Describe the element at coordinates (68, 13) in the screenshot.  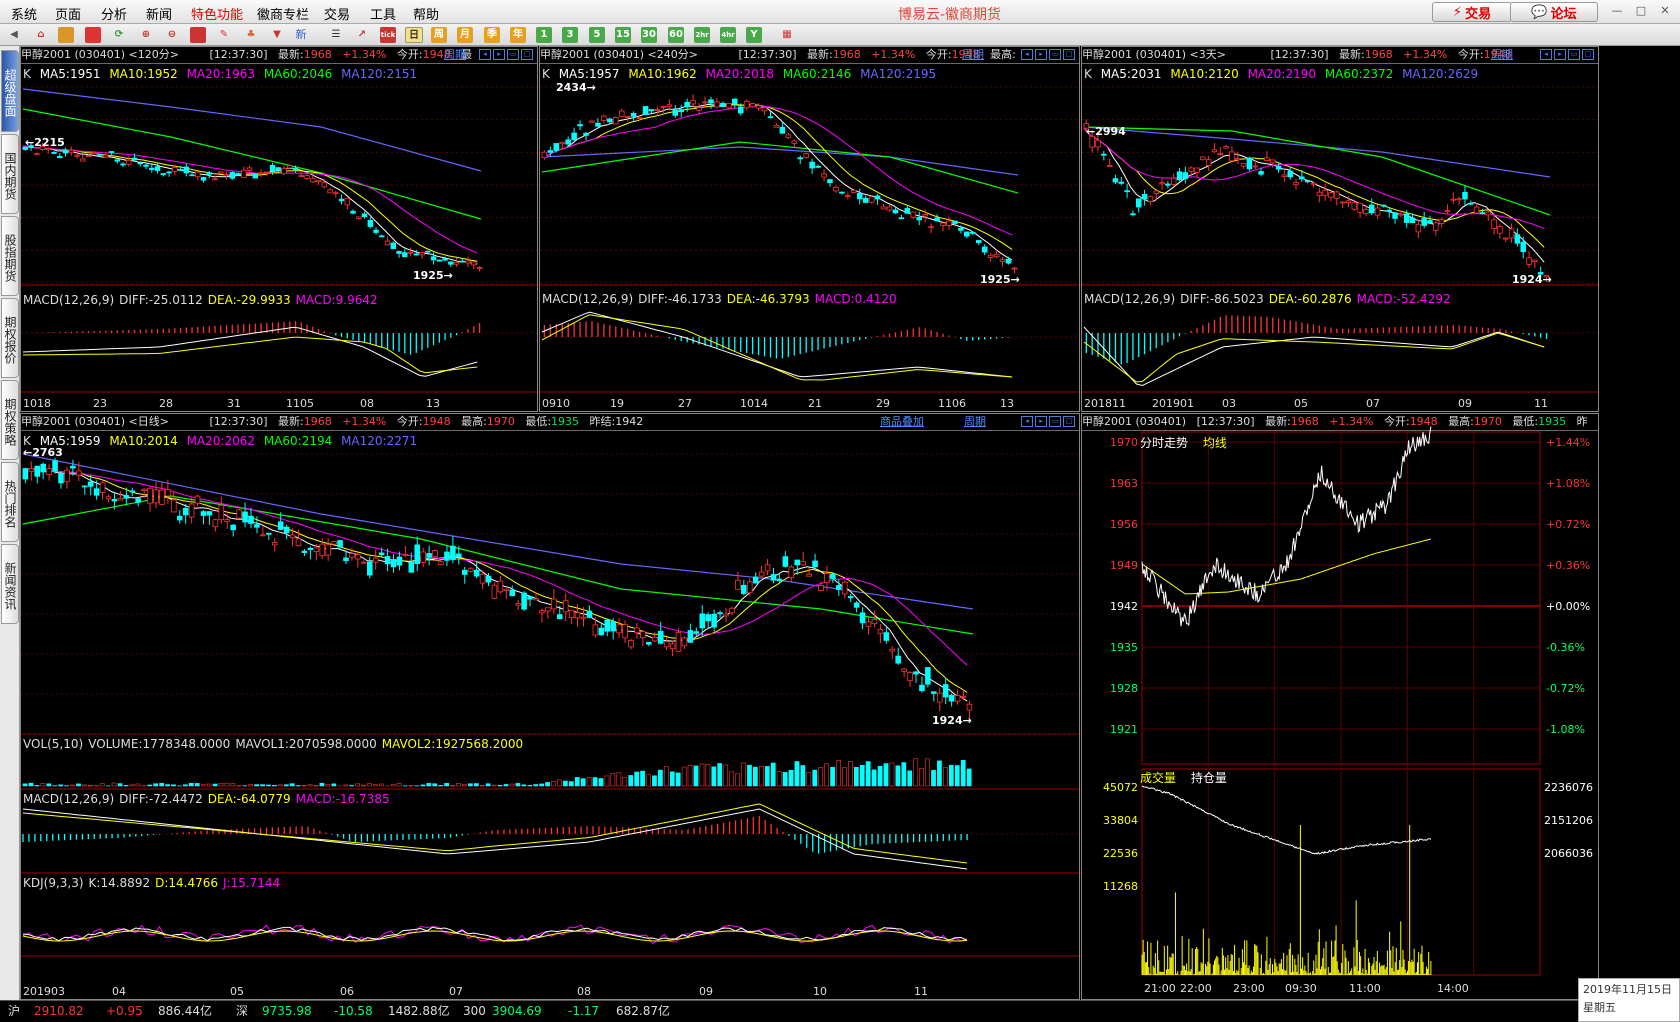
I see `menu-page: 页面` at that location.